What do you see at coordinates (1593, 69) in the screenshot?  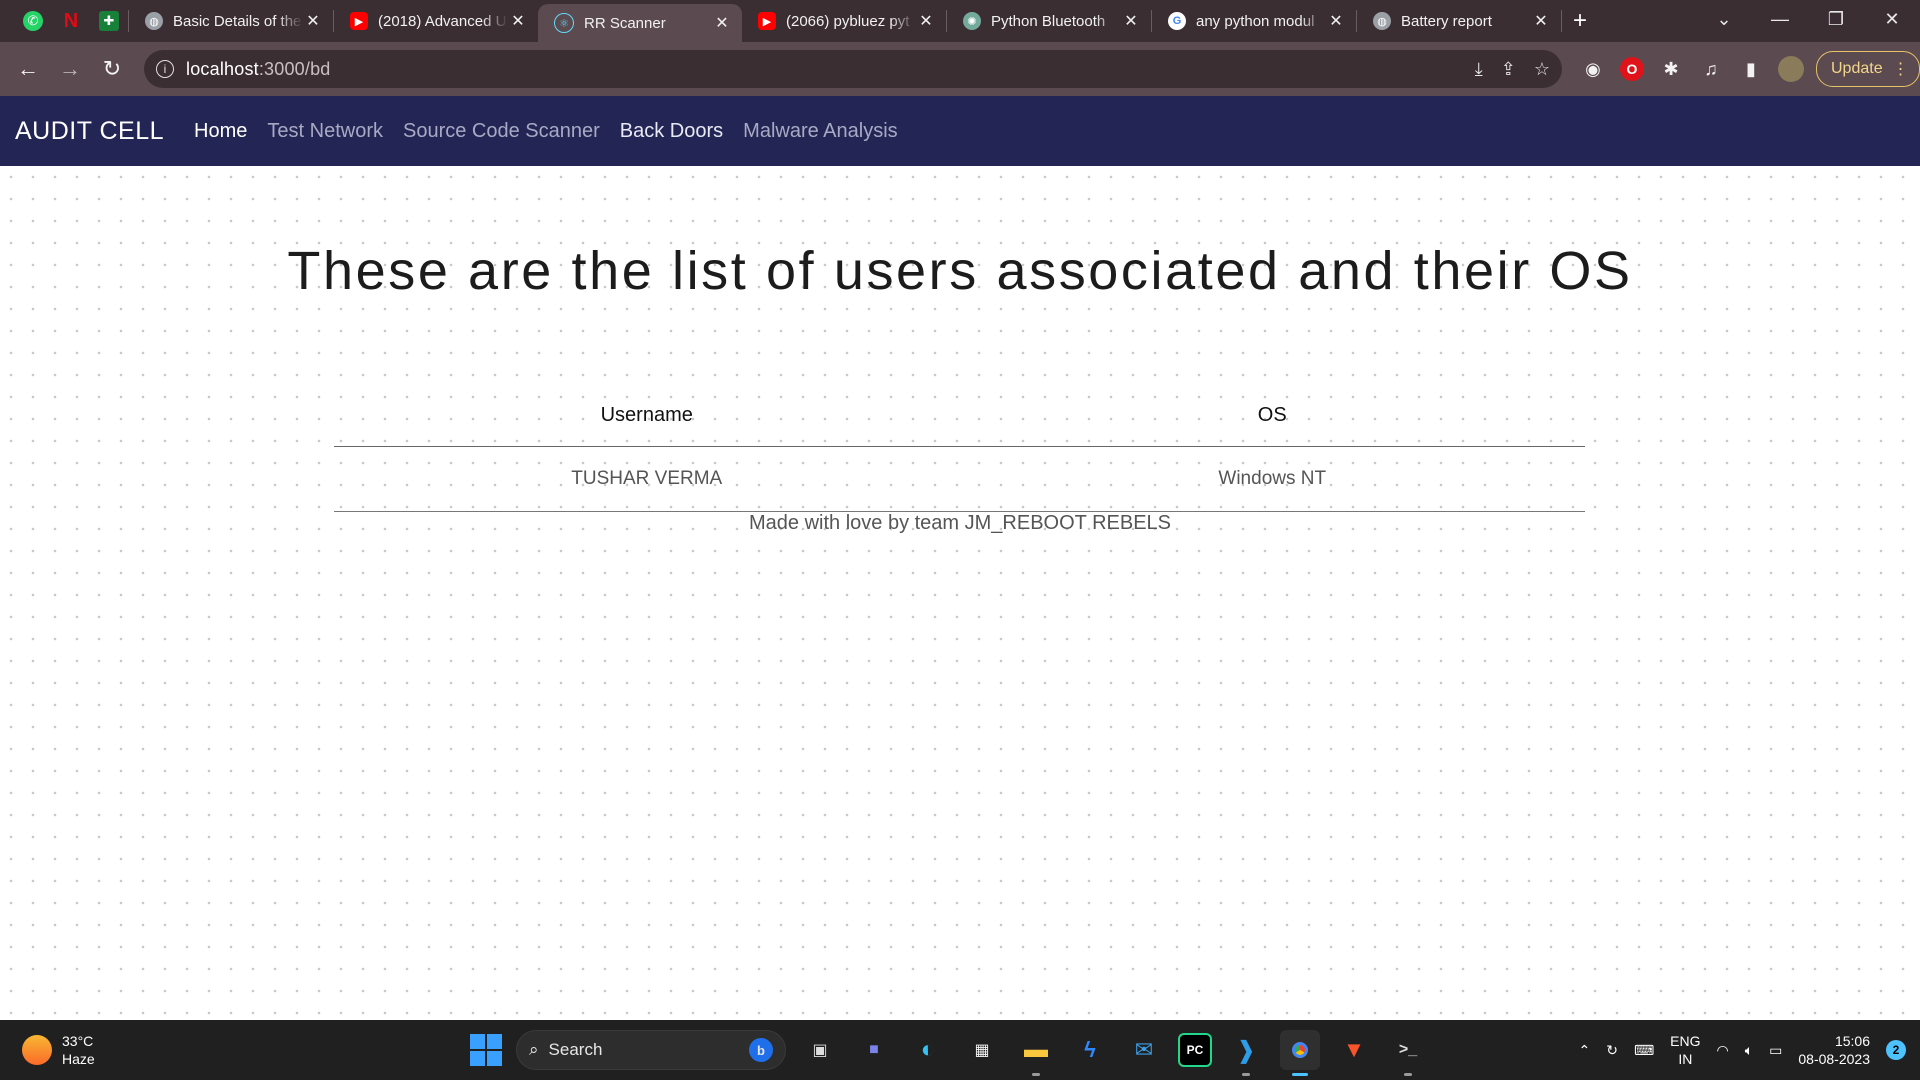 I see `incognito-extension-icon: ◉` at bounding box center [1593, 69].